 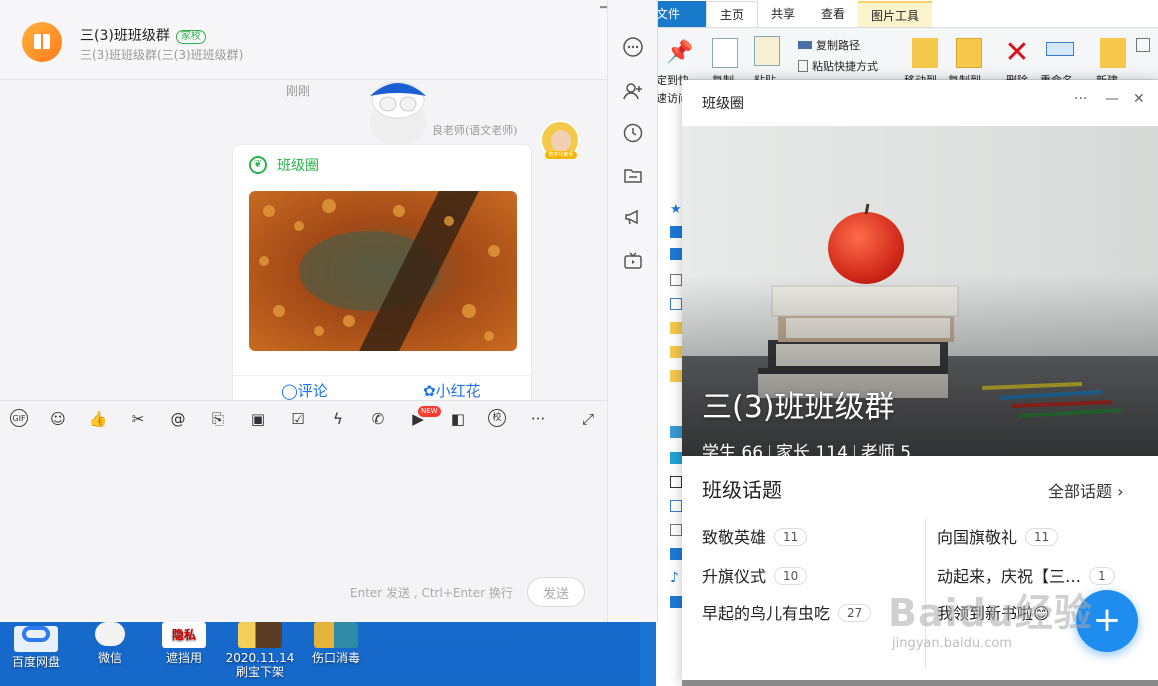 I want to click on sender-badge: 数字化教师, so click(x=561, y=155).